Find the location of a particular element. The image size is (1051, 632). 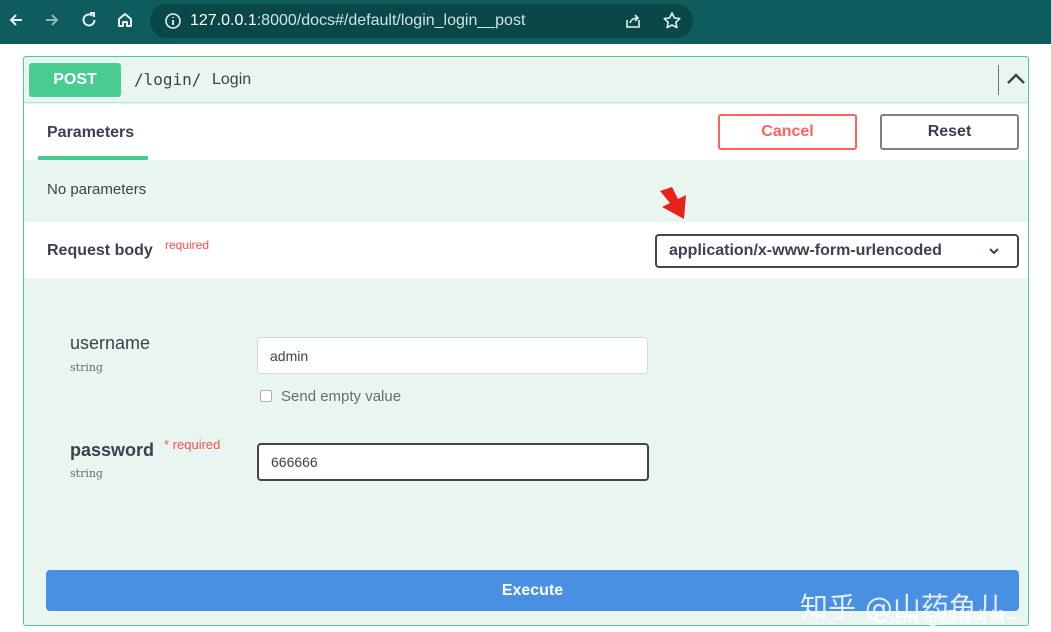

home-button is located at coordinates (125, 20).